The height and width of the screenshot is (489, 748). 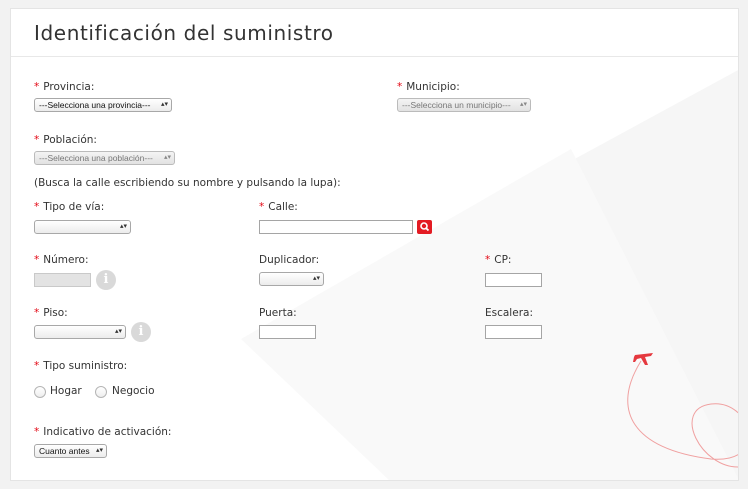 What do you see at coordinates (287, 332) in the screenshot?
I see `puerta-input` at bounding box center [287, 332].